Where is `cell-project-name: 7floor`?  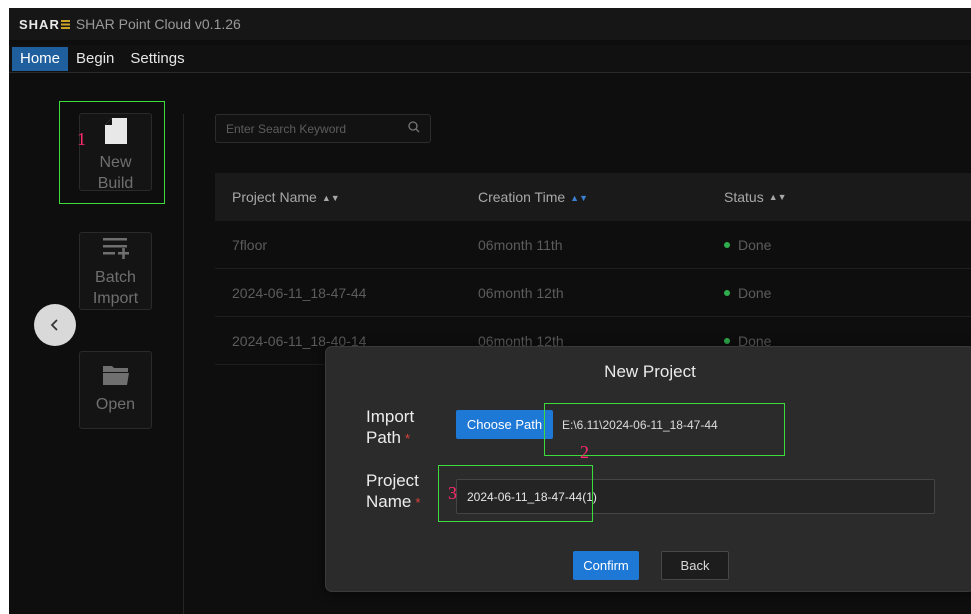
cell-project-name: 7floor is located at coordinates (250, 244).